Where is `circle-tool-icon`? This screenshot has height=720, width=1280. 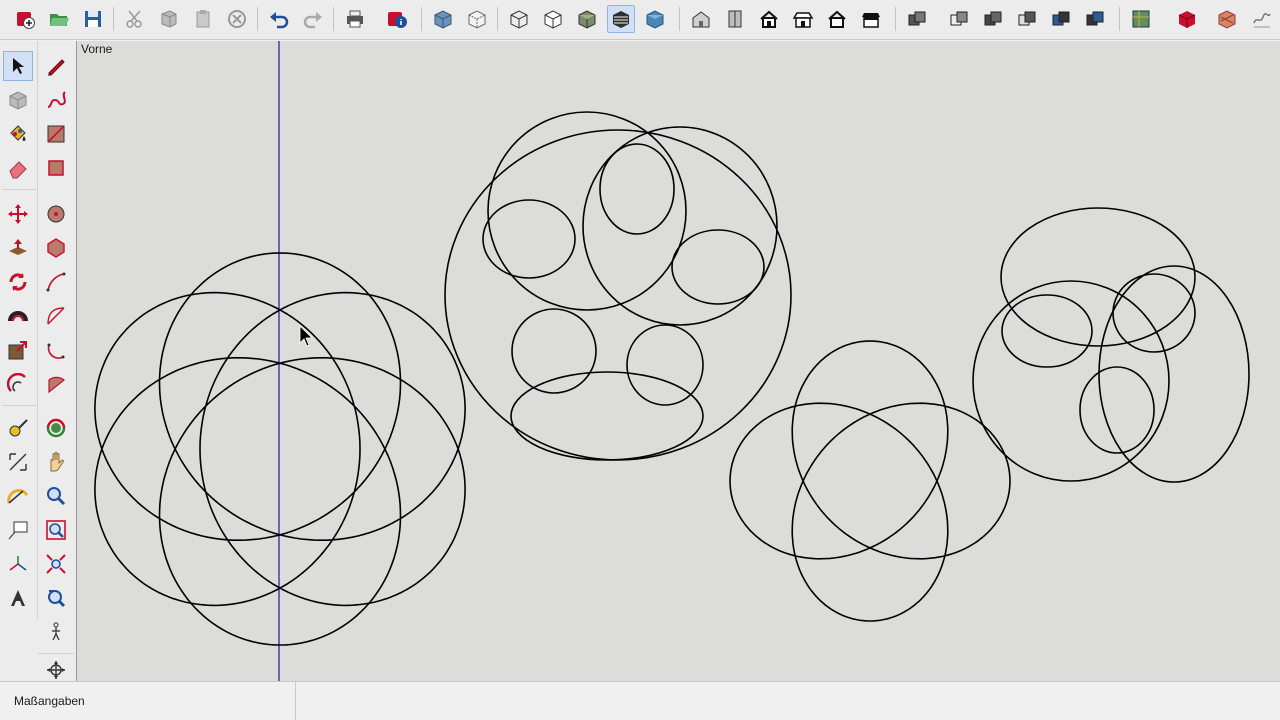
circle-tool-icon is located at coordinates (56, 214).